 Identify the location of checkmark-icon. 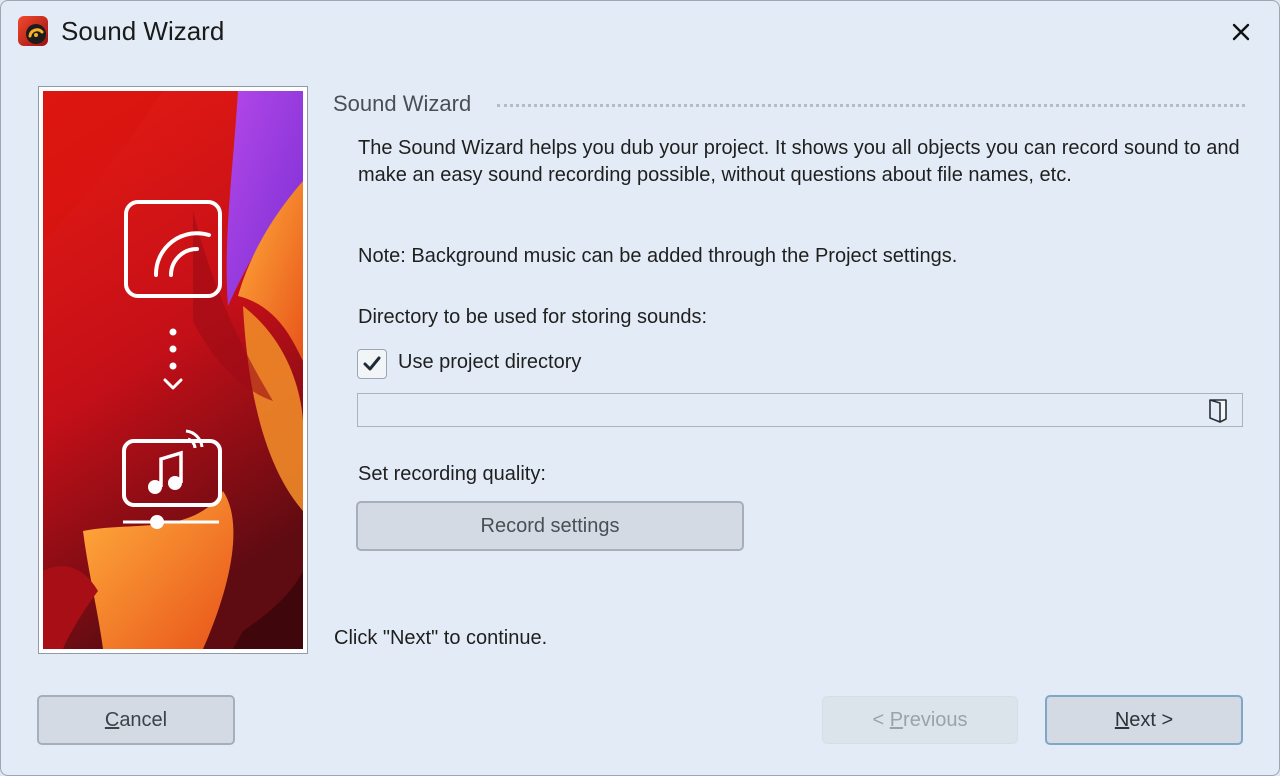
(372, 363).